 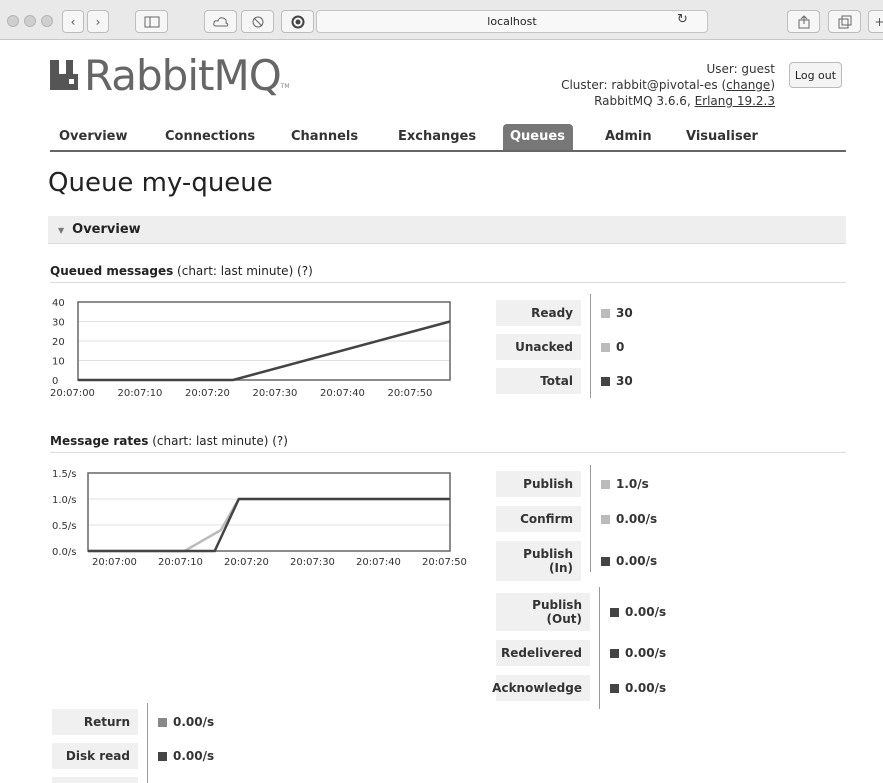 I want to click on y-tick-label: 1.0/s, so click(x=64, y=500).